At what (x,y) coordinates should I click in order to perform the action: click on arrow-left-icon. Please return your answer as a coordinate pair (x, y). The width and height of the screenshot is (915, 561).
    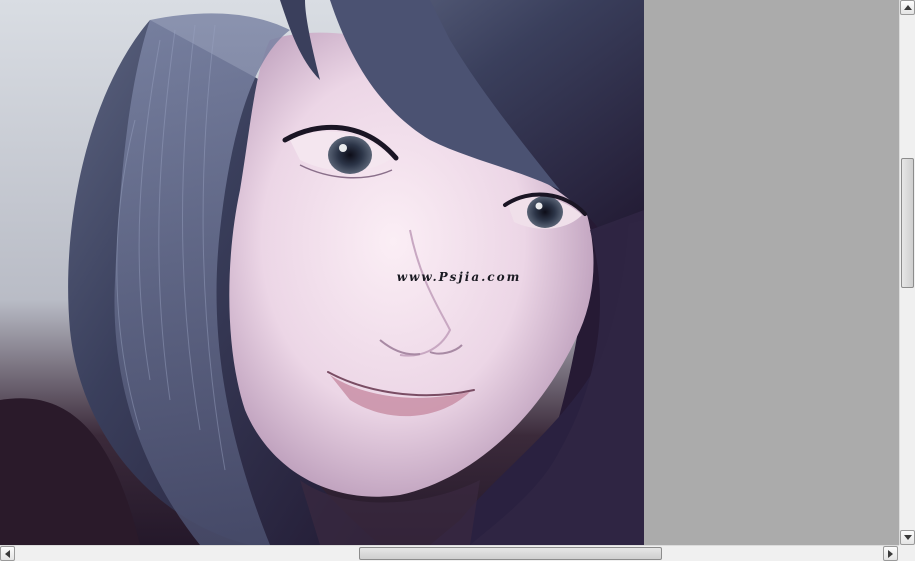
    Looking at the image, I should click on (7, 553).